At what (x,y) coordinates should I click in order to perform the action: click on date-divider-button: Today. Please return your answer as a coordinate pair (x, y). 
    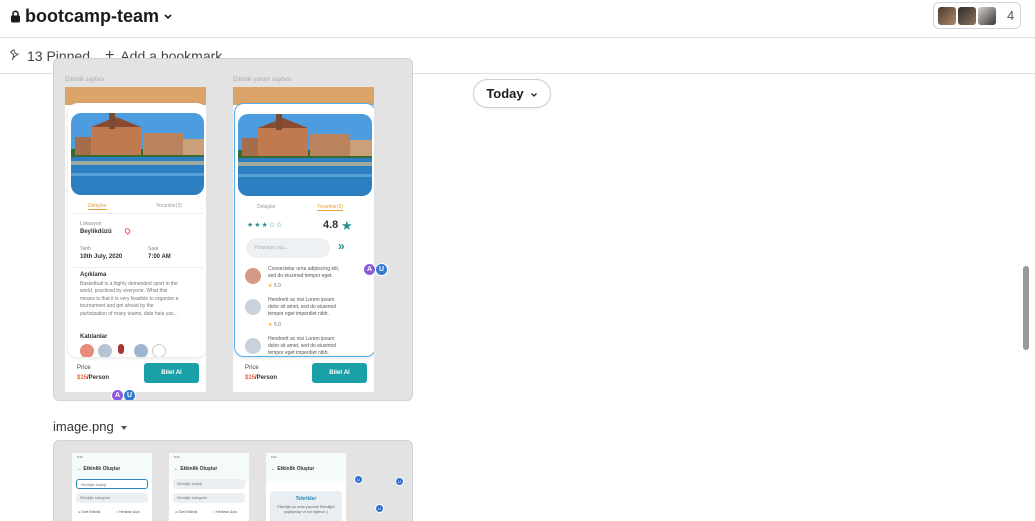
    Looking at the image, I should click on (512, 93).